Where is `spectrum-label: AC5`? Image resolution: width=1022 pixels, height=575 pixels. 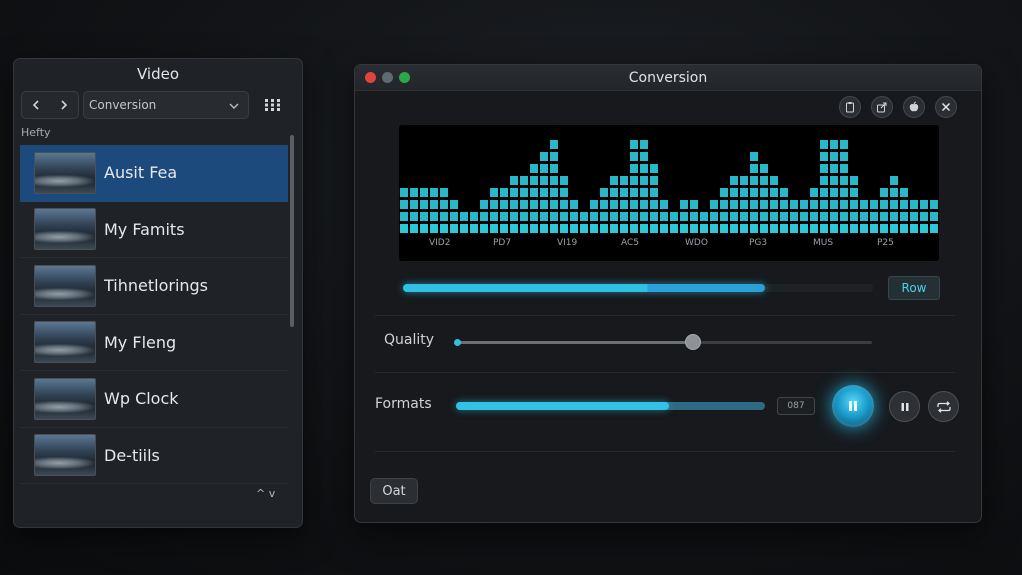 spectrum-label: AC5 is located at coordinates (630, 243).